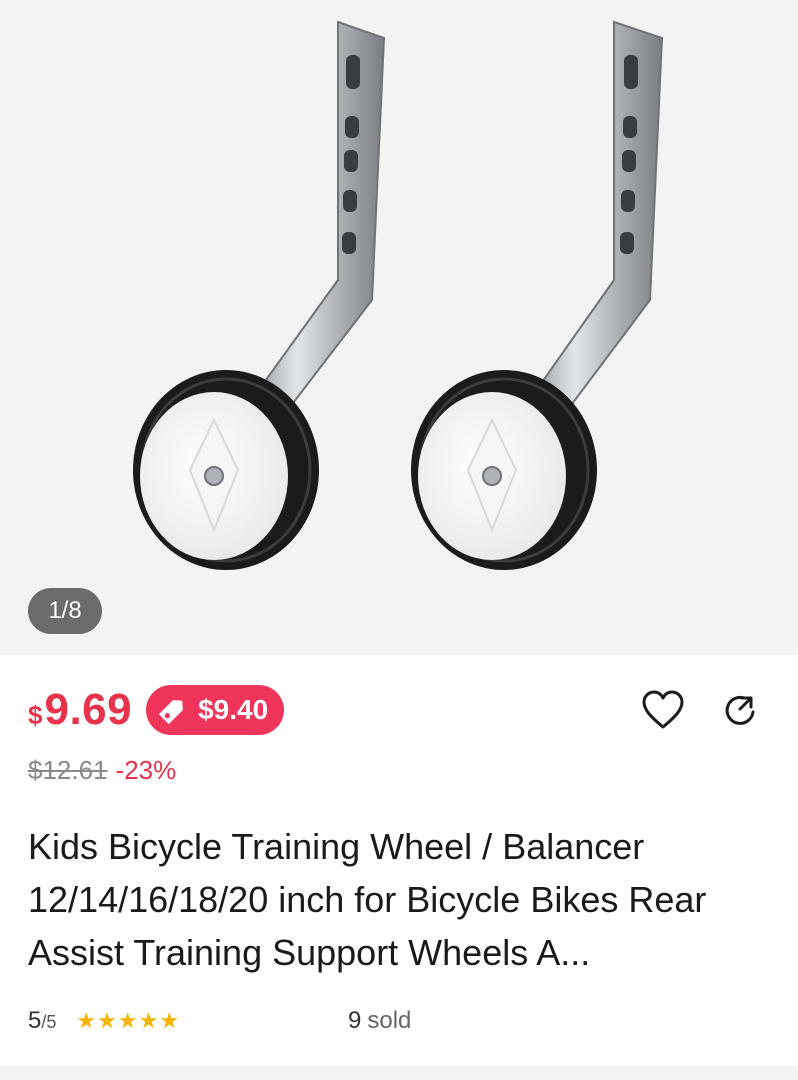 This screenshot has height=1080, width=798. What do you see at coordinates (233, 709) in the screenshot?
I see `coupon-price: $9.40` at bounding box center [233, 709].